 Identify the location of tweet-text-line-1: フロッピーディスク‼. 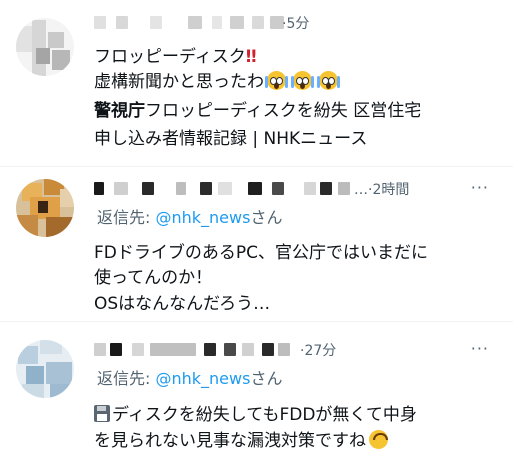
(175, 57).